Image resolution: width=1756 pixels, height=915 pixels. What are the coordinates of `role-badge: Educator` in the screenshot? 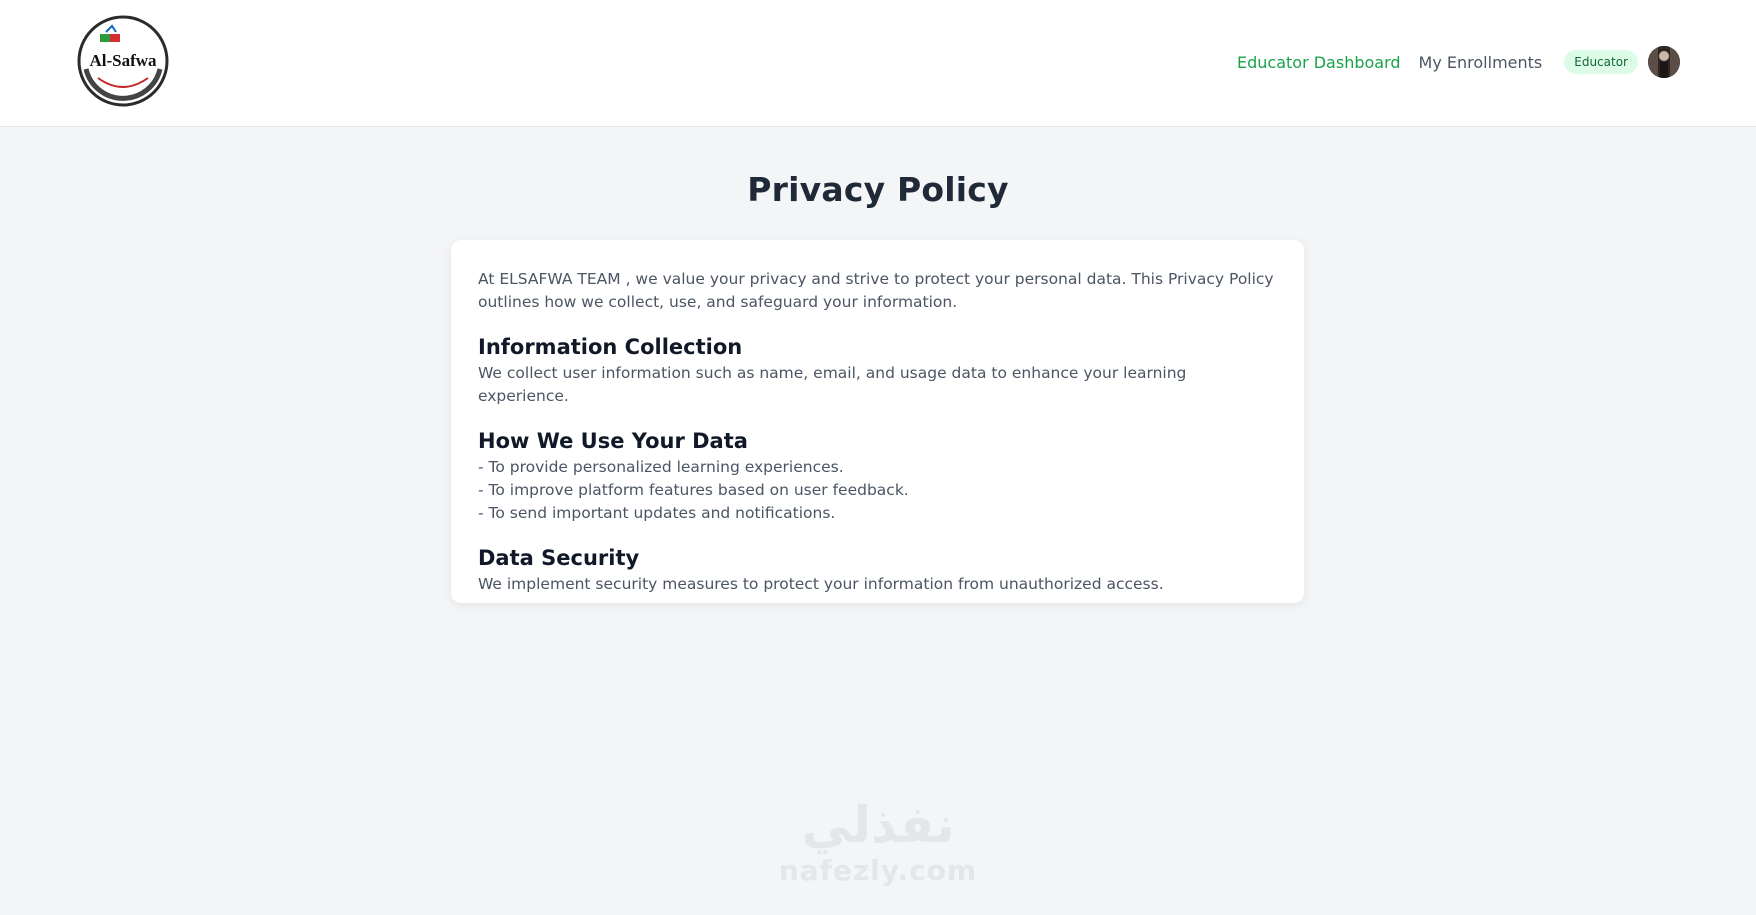 It's located at (1601, 62).